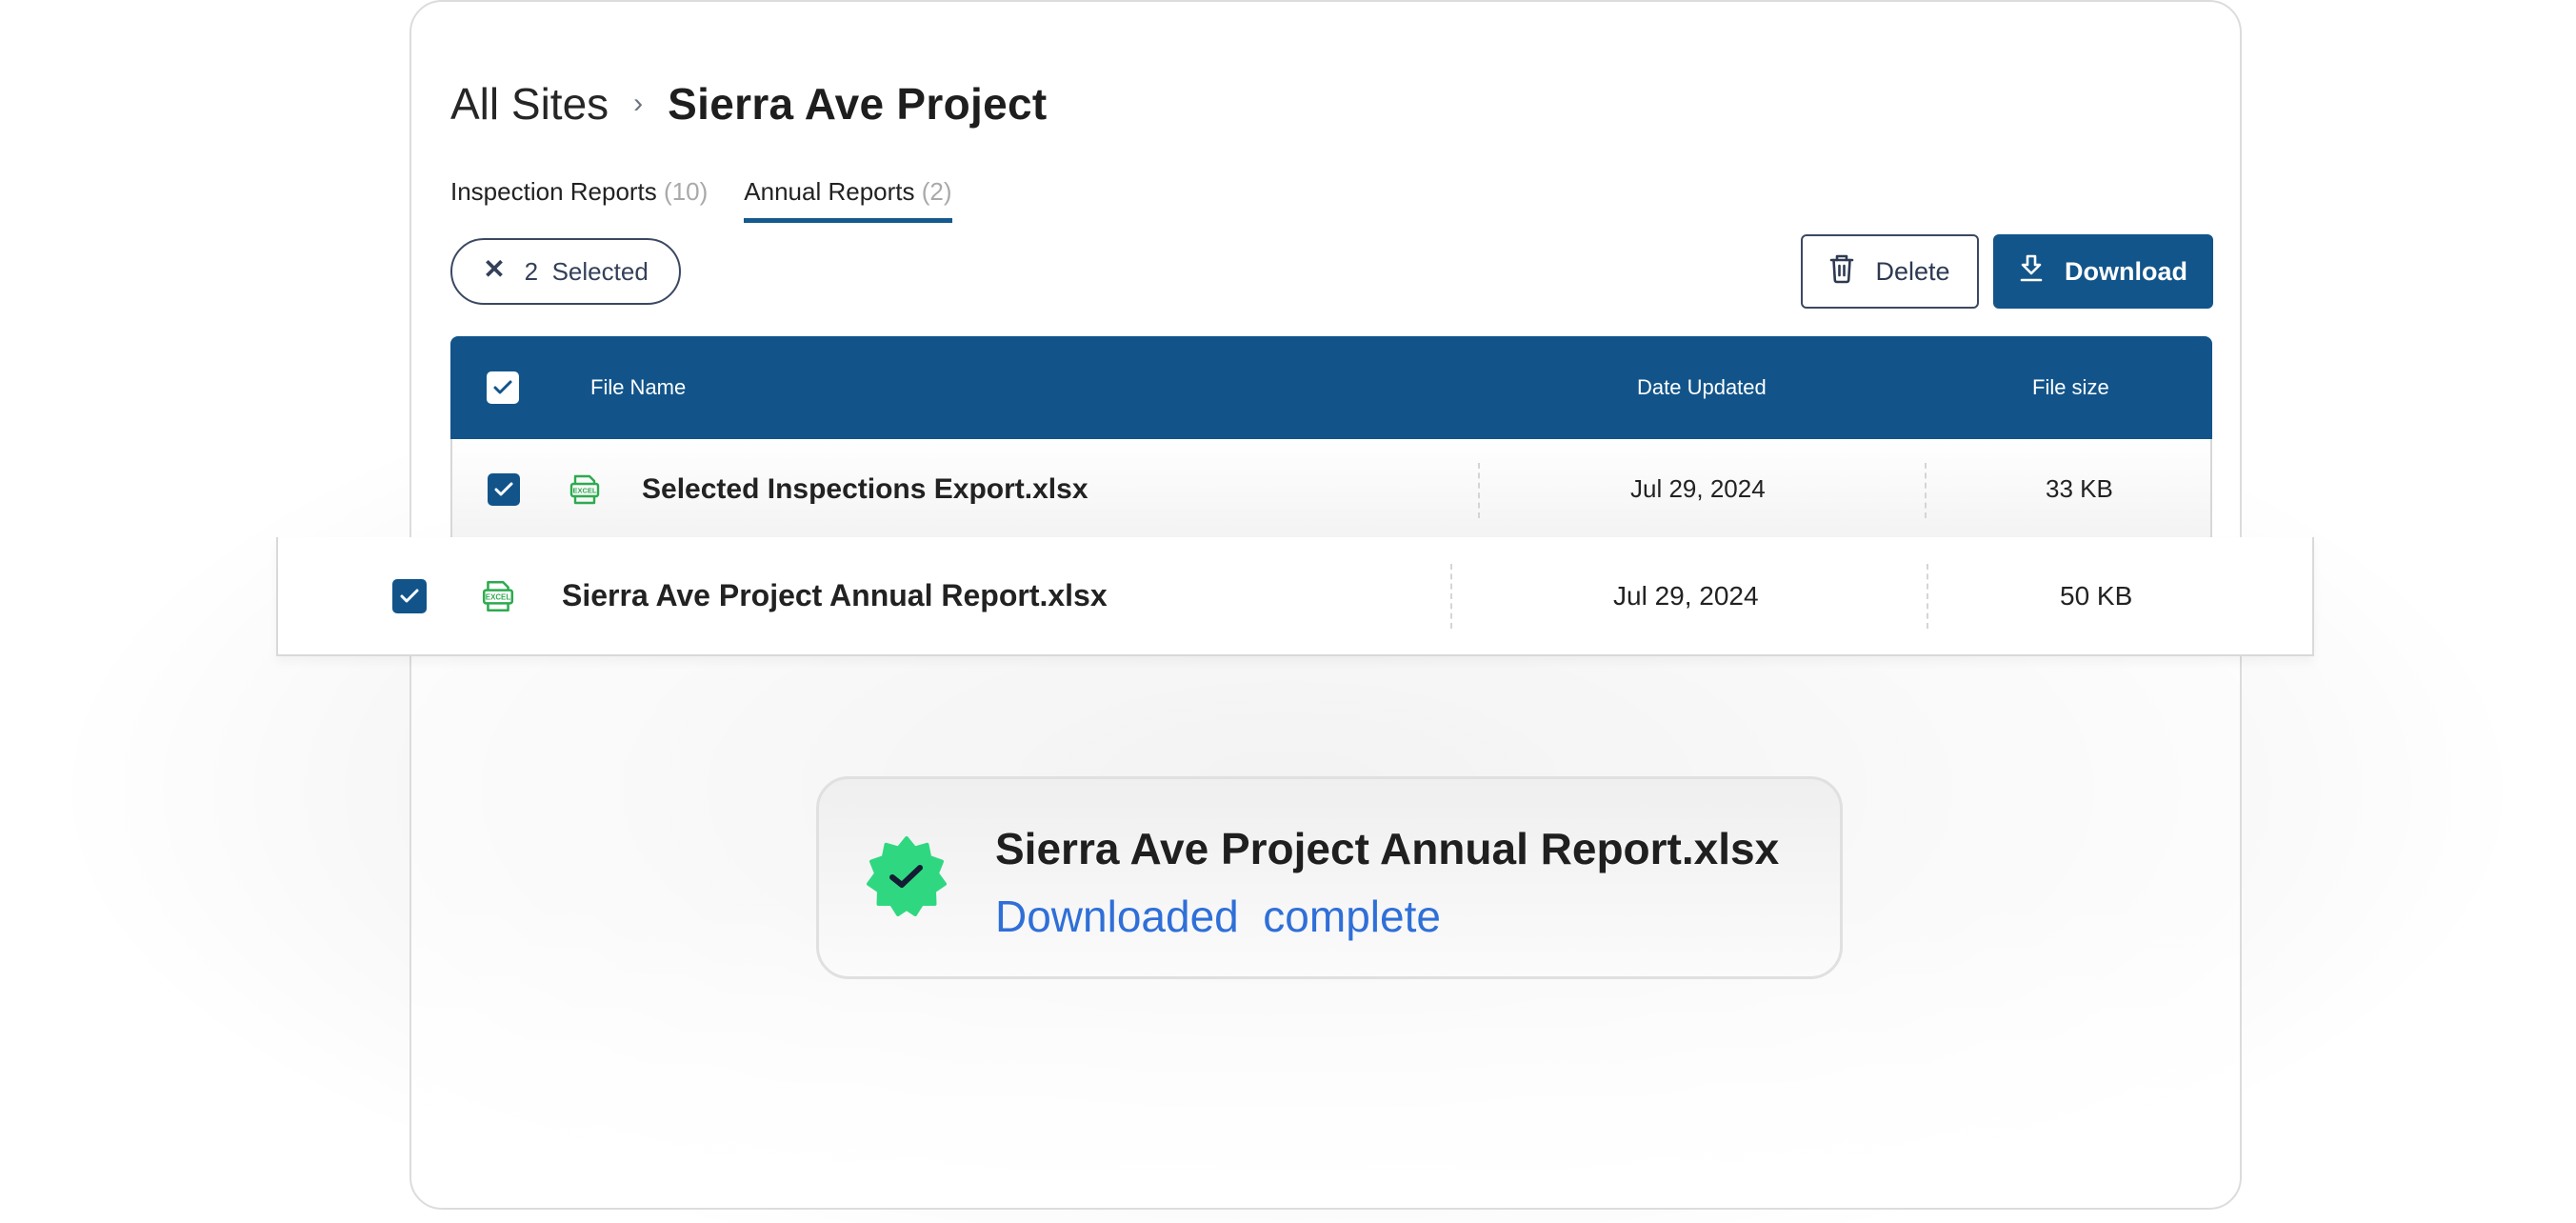 This screenshot has width=2576, height=1223. Describe the element at coordinates (829, 192) in the screenshot. I see `tab-label: Annual Reports` at that location.